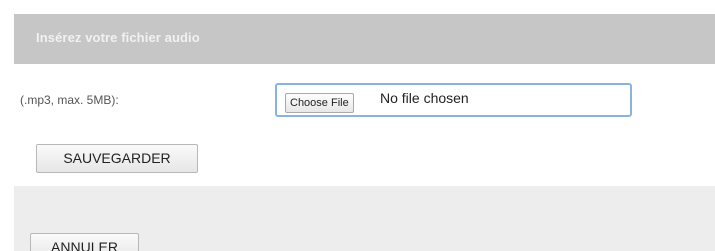 The image size is (715, 251). I want to click on audio-file-input: Choose File No file chosen, so click(453, 100).